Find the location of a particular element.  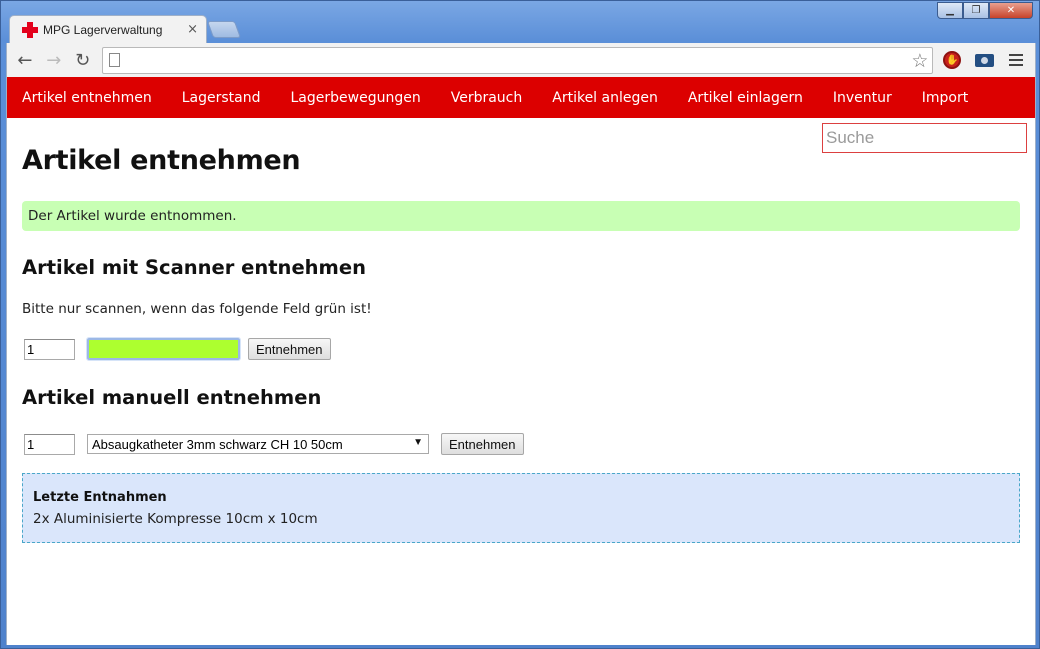

minimize-button: ▁ is located at coordinates (950, 10).